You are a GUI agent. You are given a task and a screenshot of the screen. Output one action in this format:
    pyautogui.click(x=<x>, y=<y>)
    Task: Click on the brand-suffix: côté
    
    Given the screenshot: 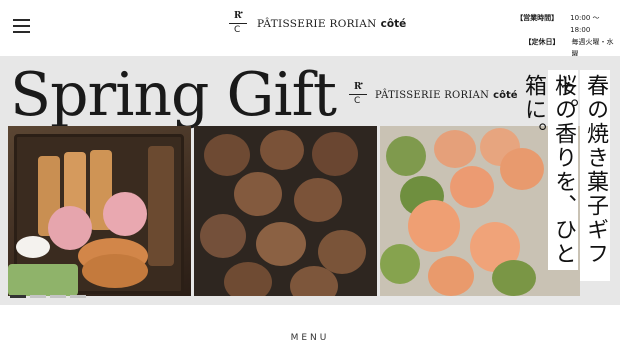 What is the action you would take?
    pyautogui.click(x=393, y=24)
    